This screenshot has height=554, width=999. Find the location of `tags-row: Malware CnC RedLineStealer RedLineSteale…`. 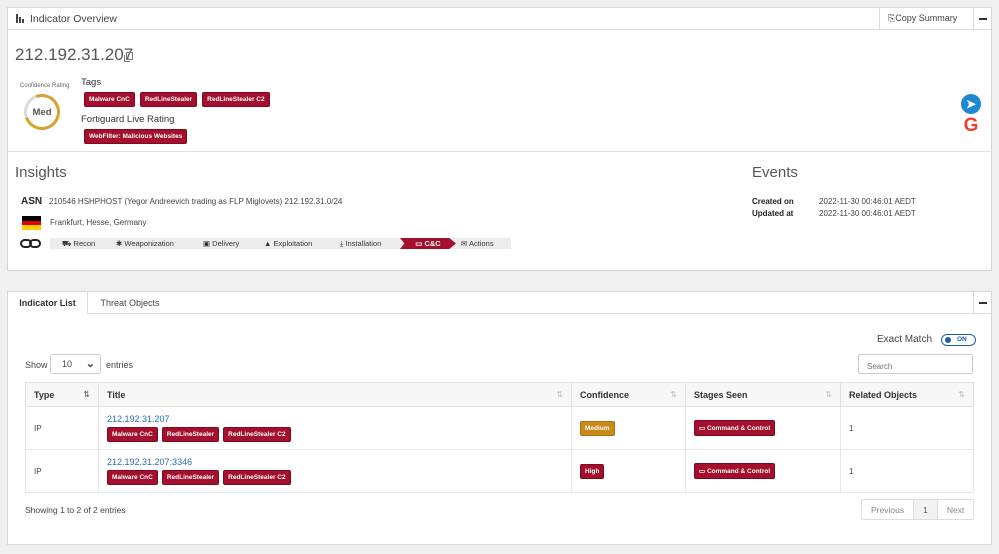

tags-row: Malware CnC RedLineStealer RedLineSteale… is located at coordinates (177, 99).